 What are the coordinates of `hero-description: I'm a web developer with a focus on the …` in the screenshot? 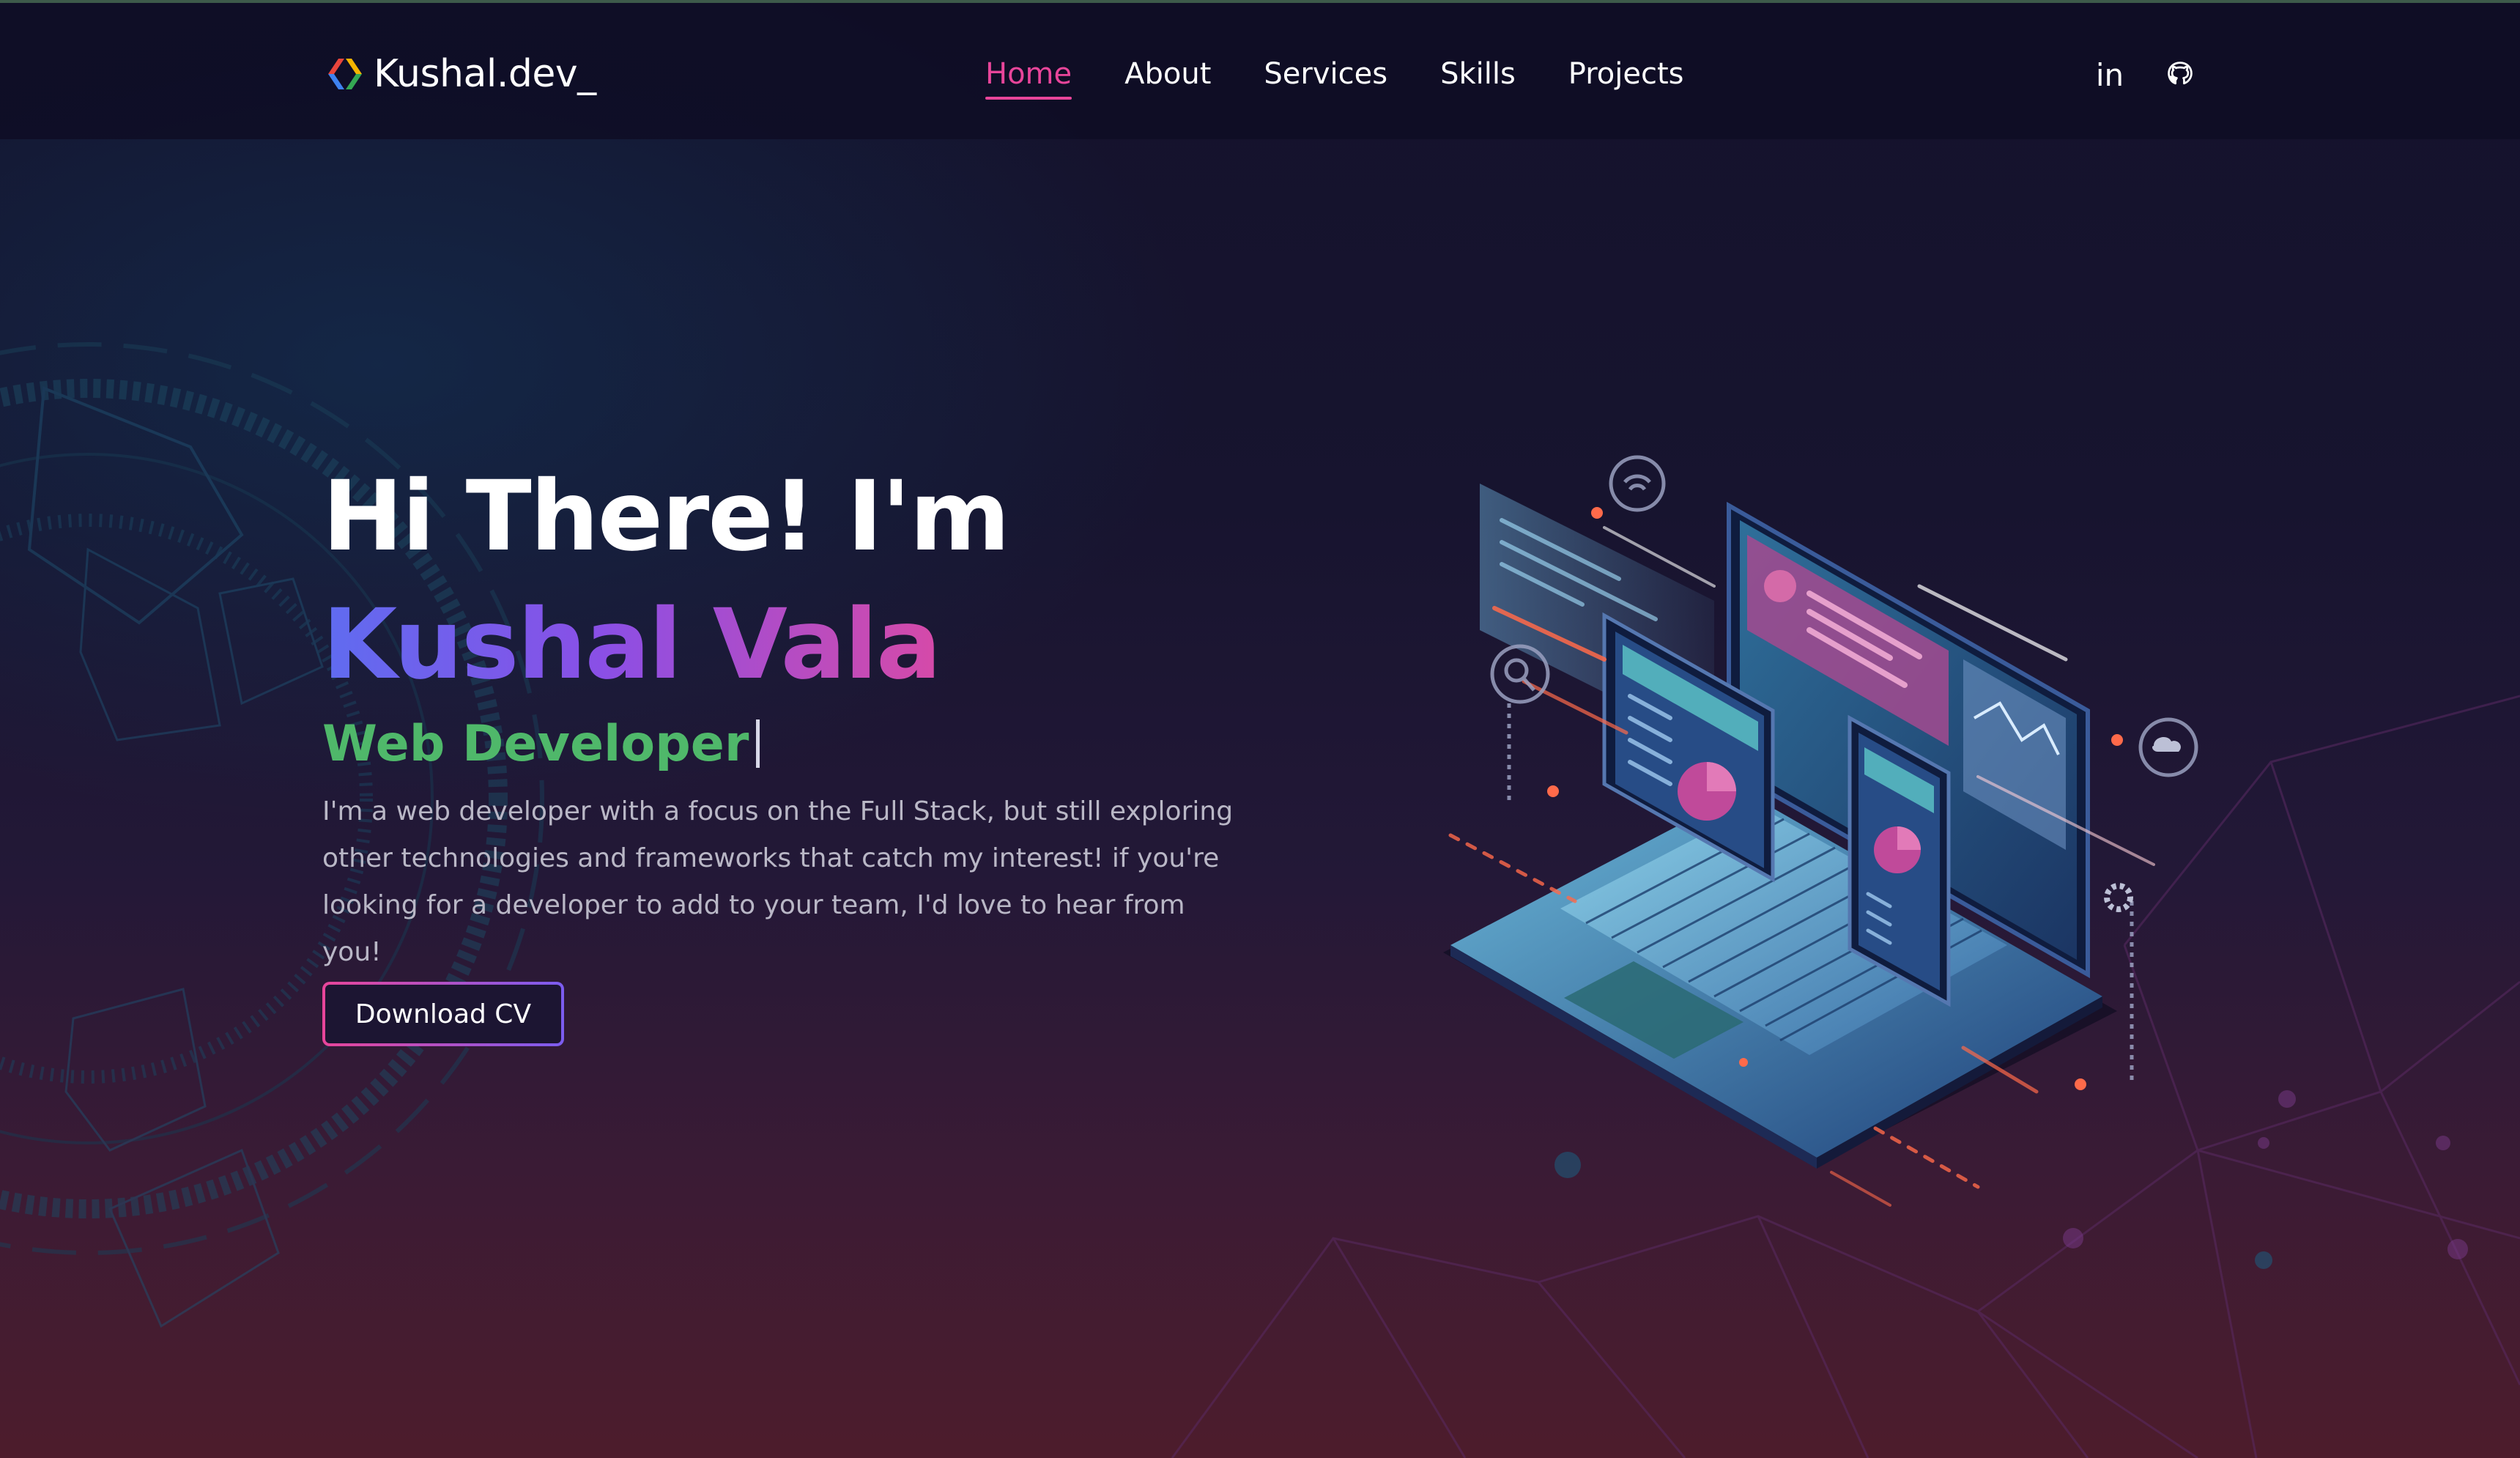 It's located at (778, 882).